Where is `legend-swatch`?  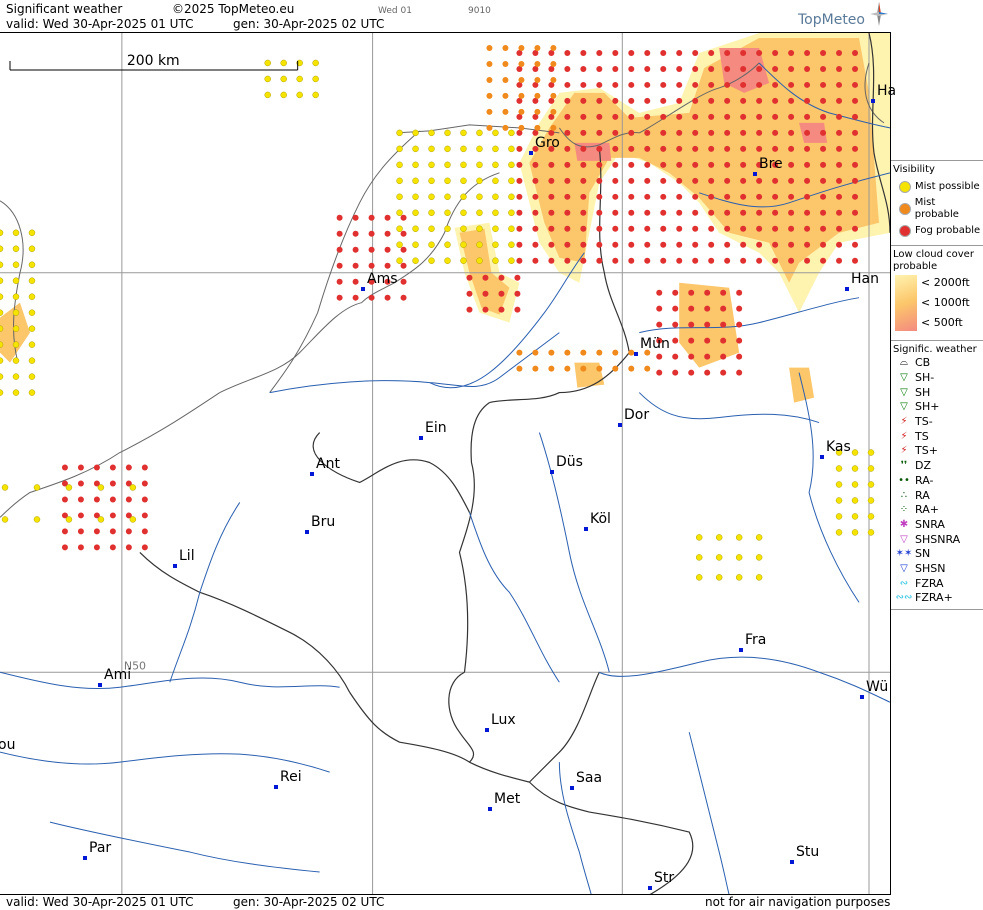
legend-swatch is located at coordinates (905, 187).